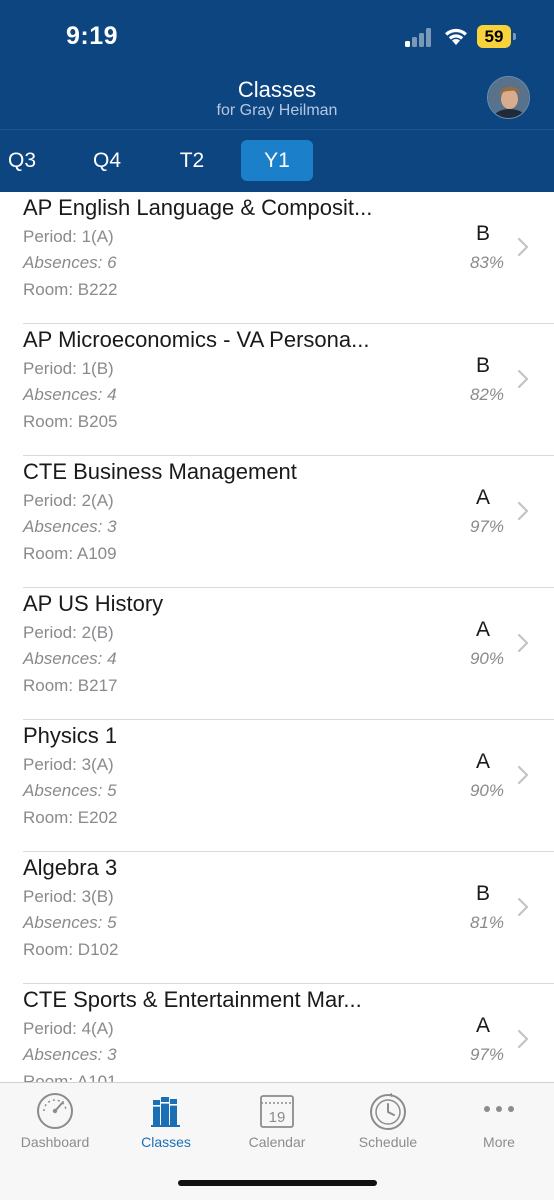 The width and height of the screenshot is (554, 1200). What do you see at coordinates (70, 262) in the screenshot?
I see `class-absences: Absences: 6` at bounding box center [70, 262].